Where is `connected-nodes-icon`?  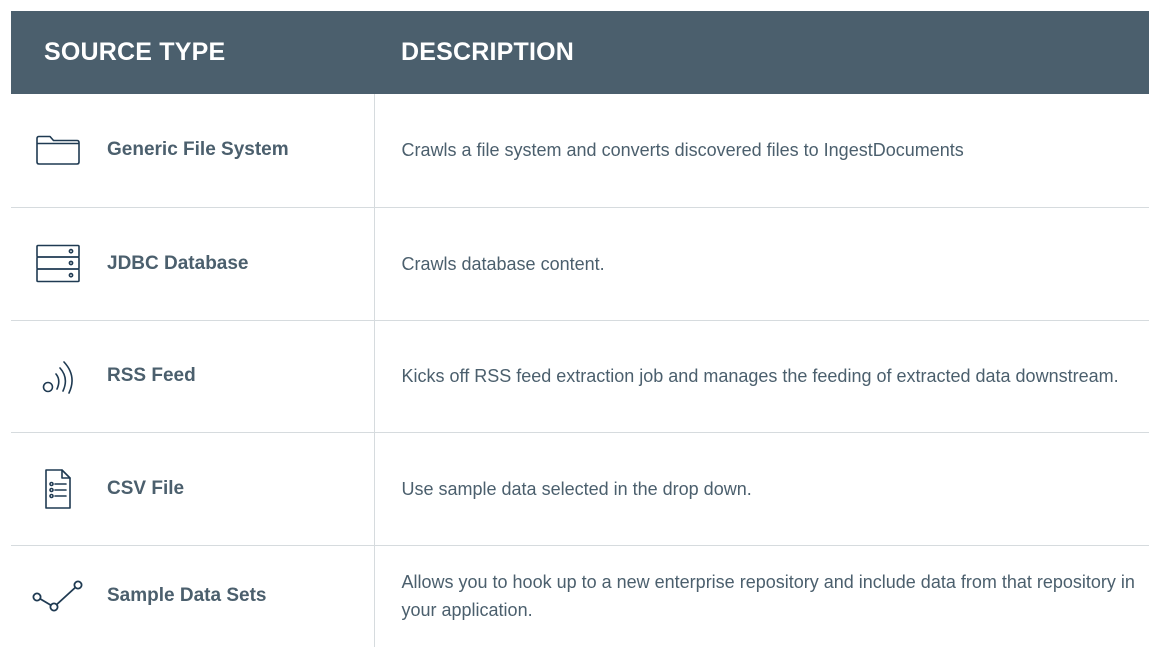 connected-nodes-icon is located at coordinates (58, 596).